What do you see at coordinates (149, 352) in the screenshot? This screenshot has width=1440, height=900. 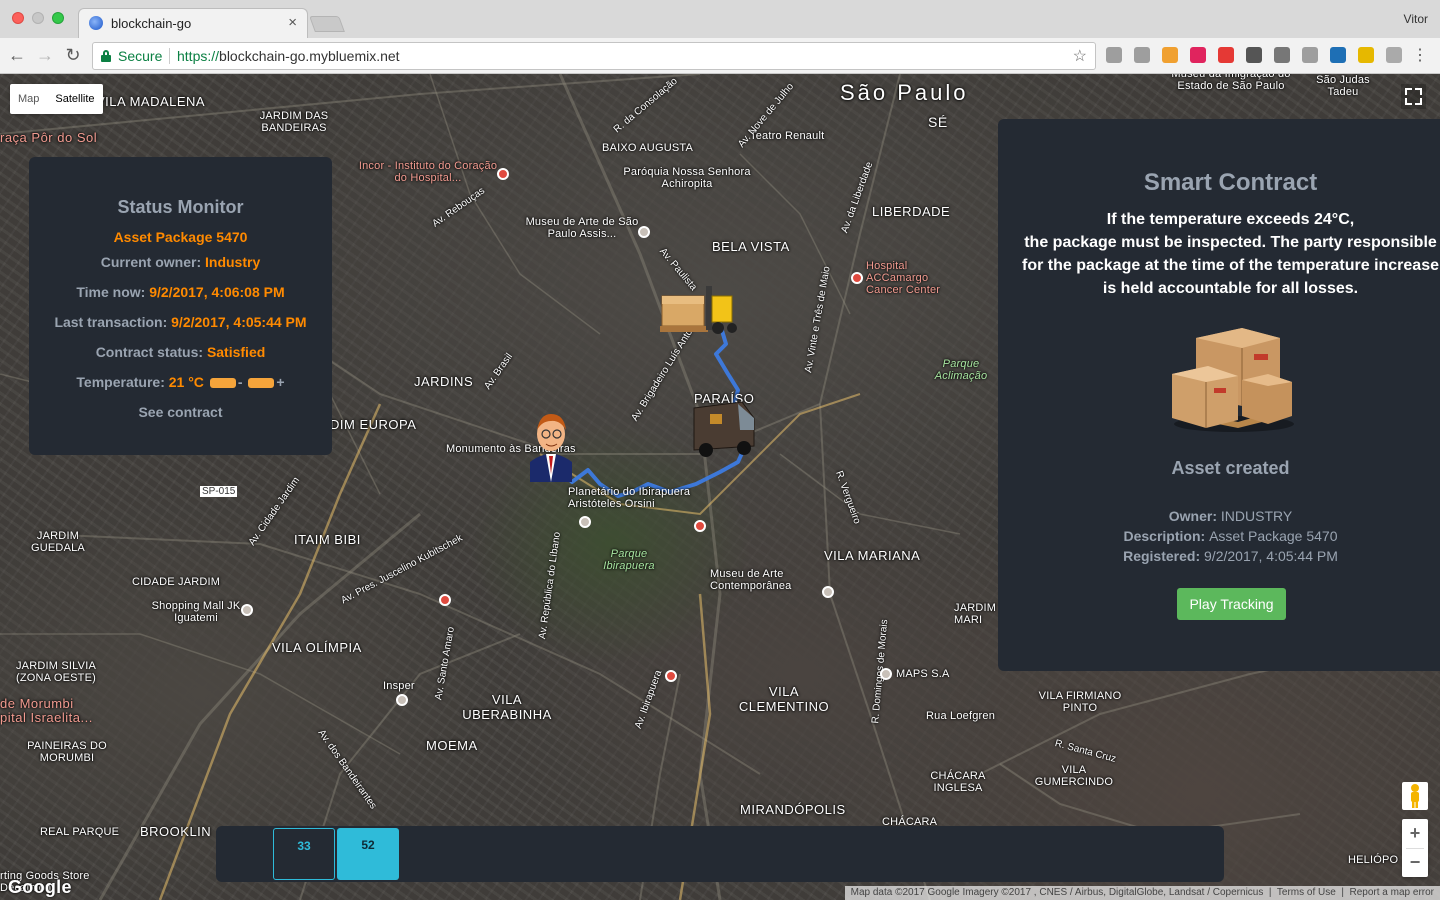 I see `contract-status-label: Contract status:` at bounding box center [149, 352].